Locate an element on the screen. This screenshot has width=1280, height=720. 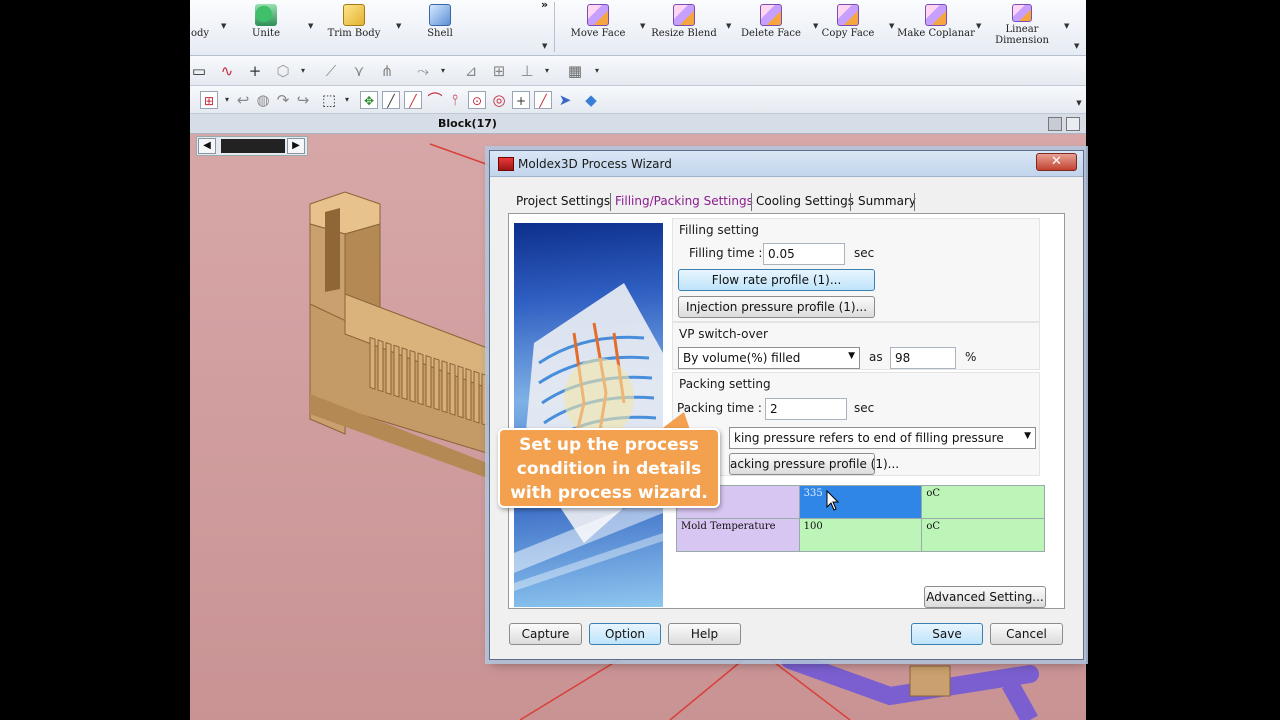
arrow-icon: ↩ is located at coordinates (243, 100).